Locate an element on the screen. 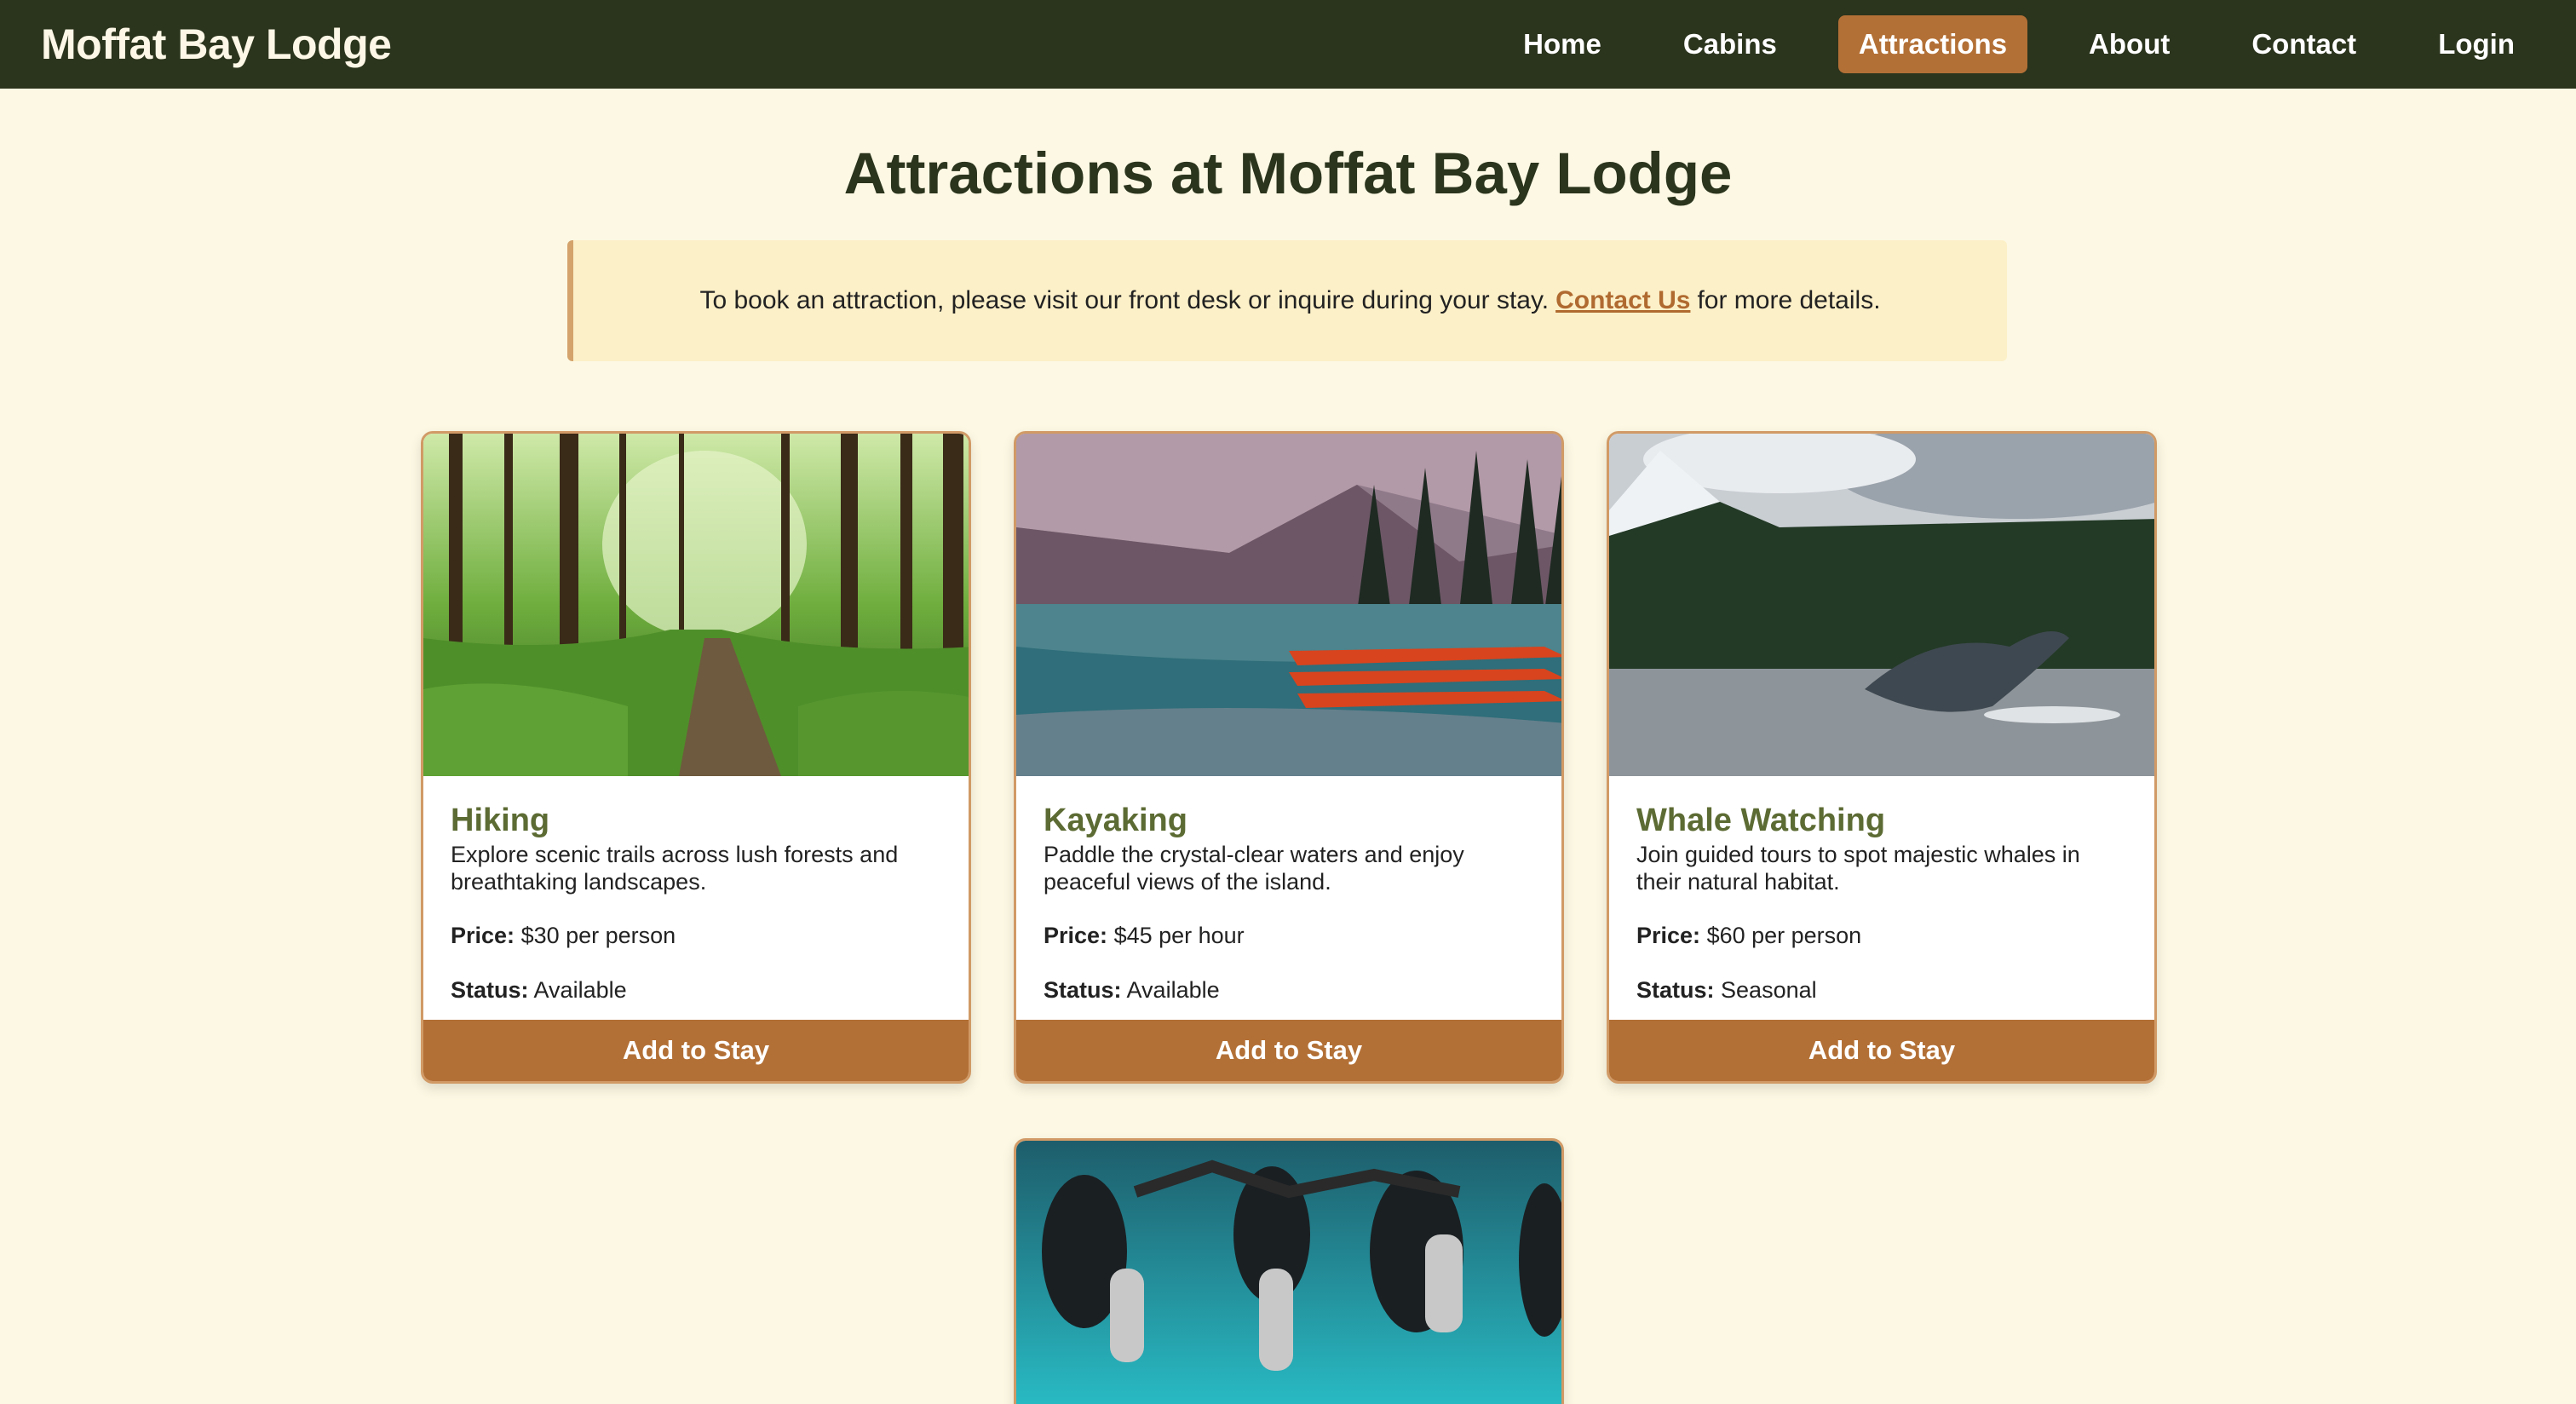 The width and height of the screenshot is (2576, 1404). attraction-price: Price: $60 per person is located at coordinates (1882, 935).